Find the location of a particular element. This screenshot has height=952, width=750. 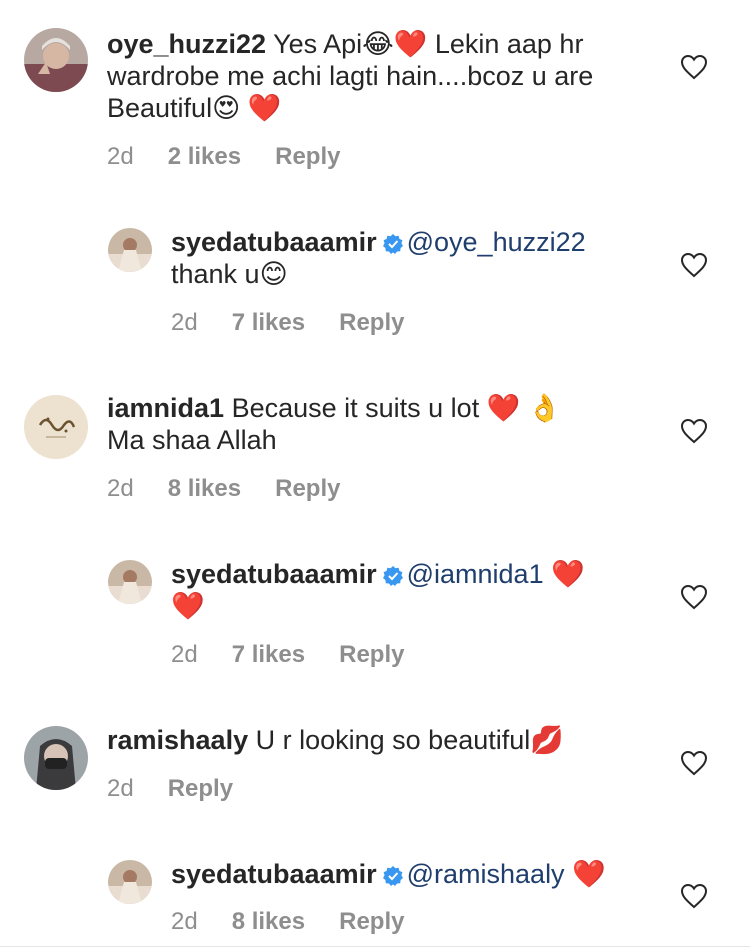

comment-meta: 2d 2 likes Reply is located at coordinates (240, 157).